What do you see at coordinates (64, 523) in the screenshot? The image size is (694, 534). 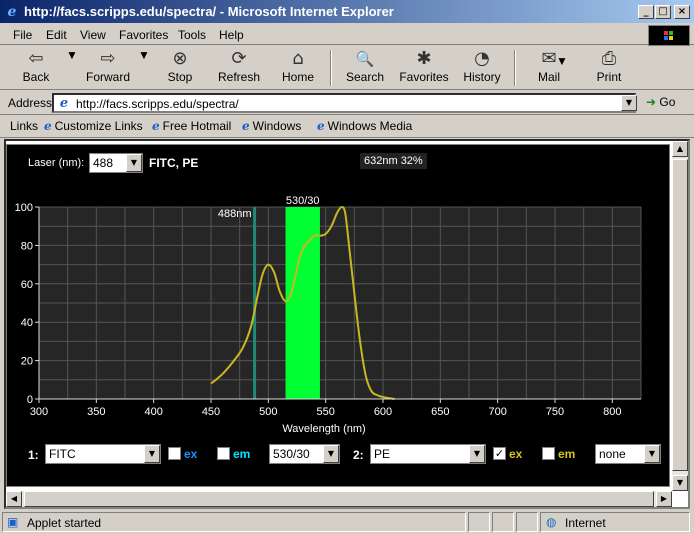 I see `status-text: Applet started` at bounding box center [64, 523].